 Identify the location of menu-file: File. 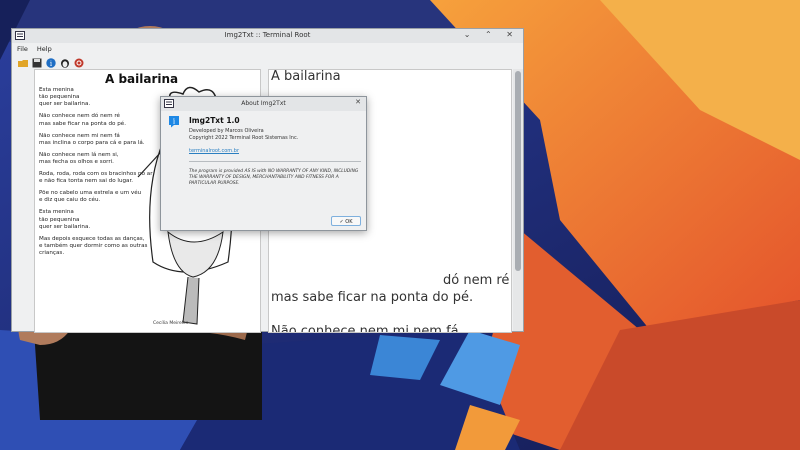
(22, 49).